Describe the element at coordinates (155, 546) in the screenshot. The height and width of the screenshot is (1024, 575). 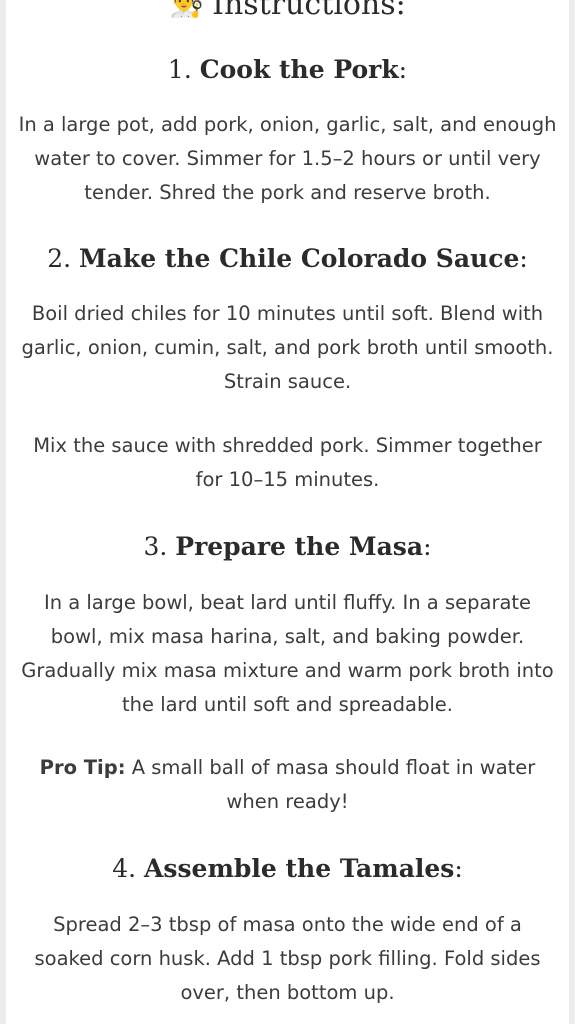
I see `step-number: 3.` at that location.